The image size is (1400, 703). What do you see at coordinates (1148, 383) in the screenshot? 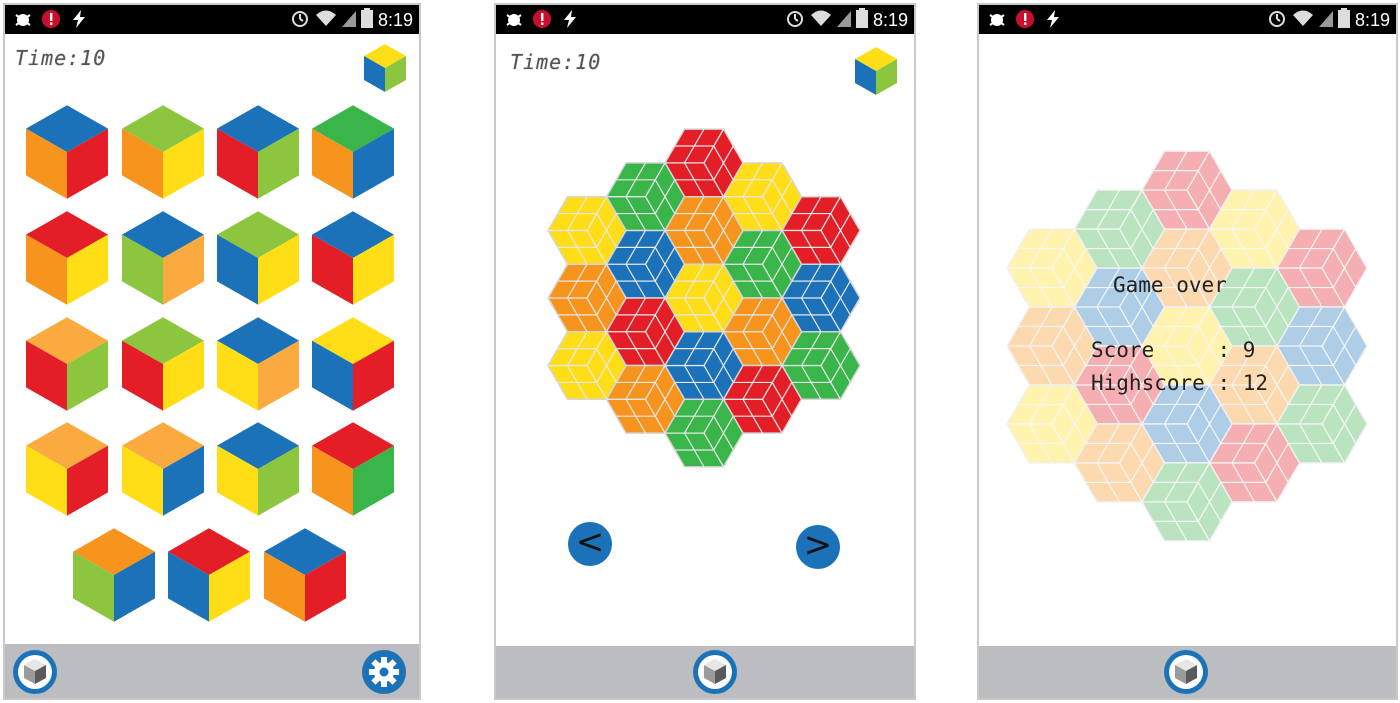
I see `highscore-label: Highscore` at bounding box center [1148, 383].